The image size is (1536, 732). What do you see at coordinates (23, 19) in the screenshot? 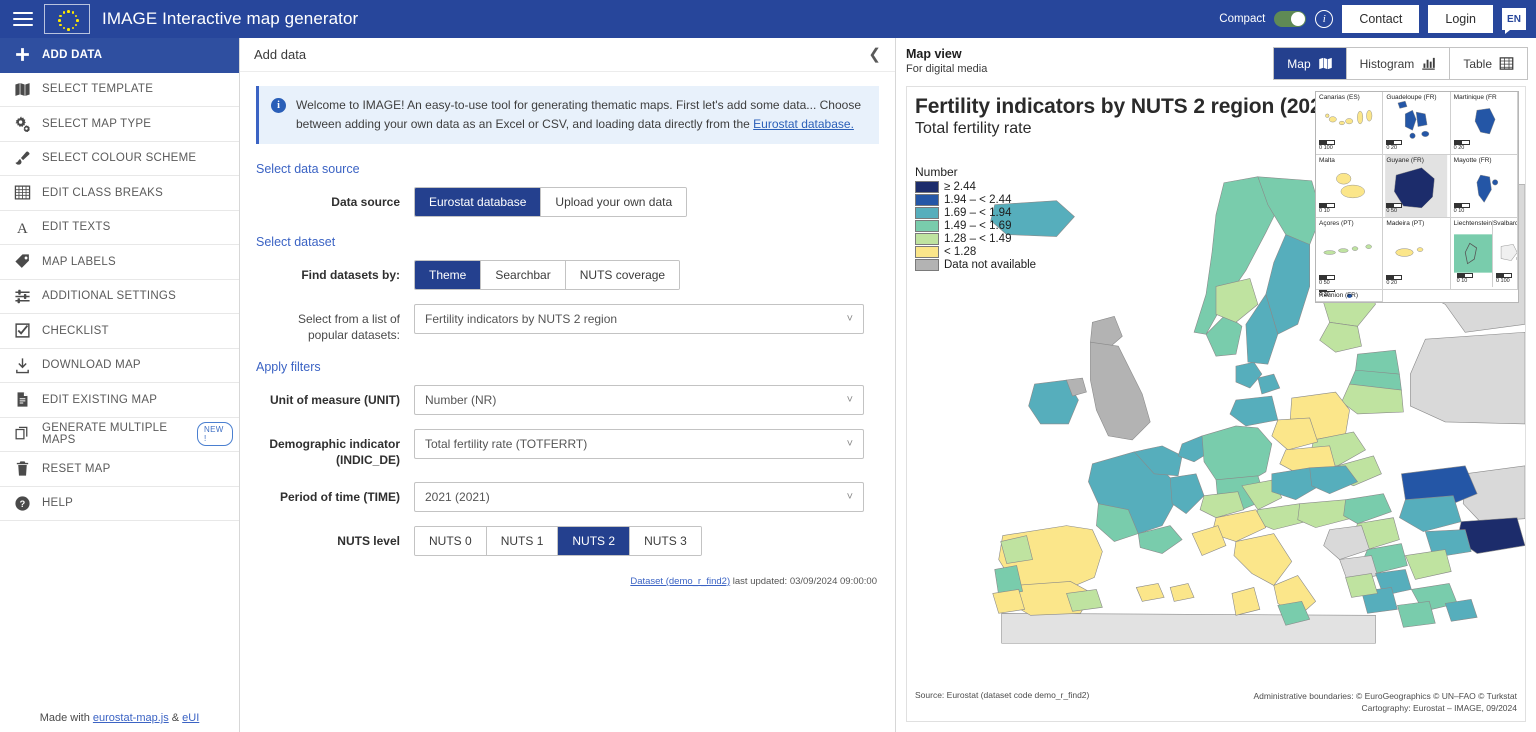
I see `hamburger-icon` at bounding box center [23, 19].